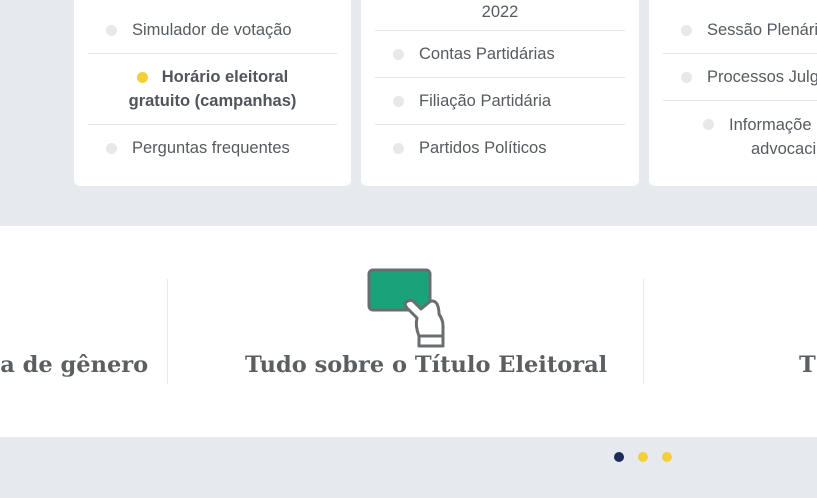  Describe the element at coordinates (212, 89) in the screenshot. I see `menu-item-horario-eleitoral: Horário eleitoral gratuito (campanhas)` at that location.